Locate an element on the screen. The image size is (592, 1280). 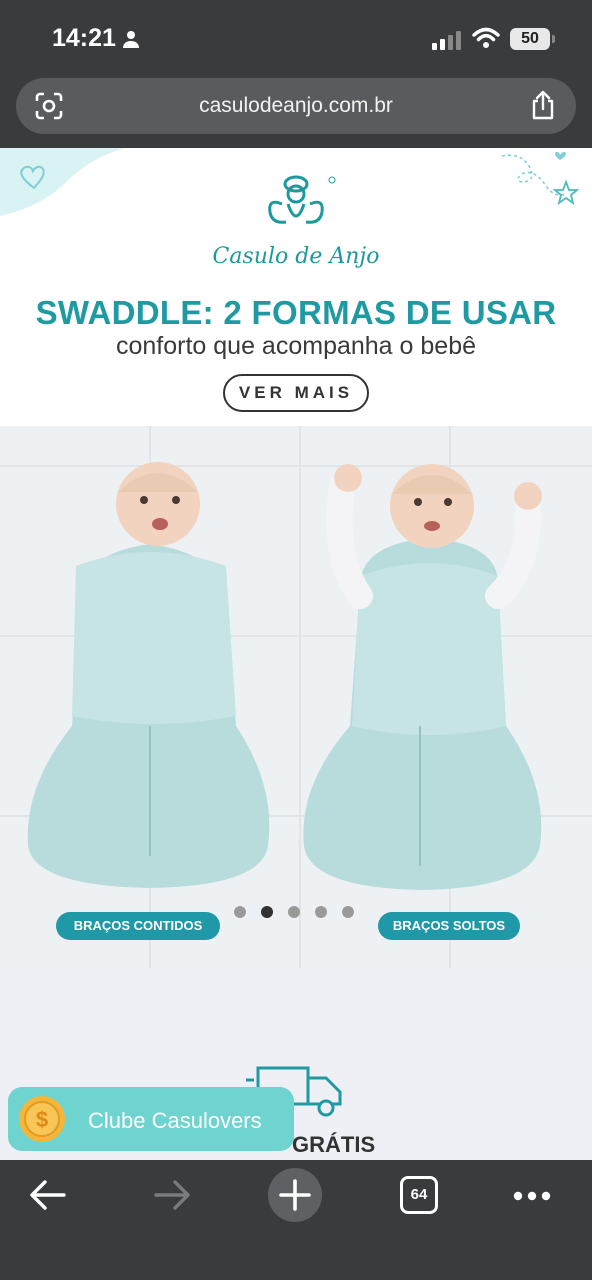
bracos-soltos-label: BRAÇOS SOLTOS is located at coordinates (449, 926).